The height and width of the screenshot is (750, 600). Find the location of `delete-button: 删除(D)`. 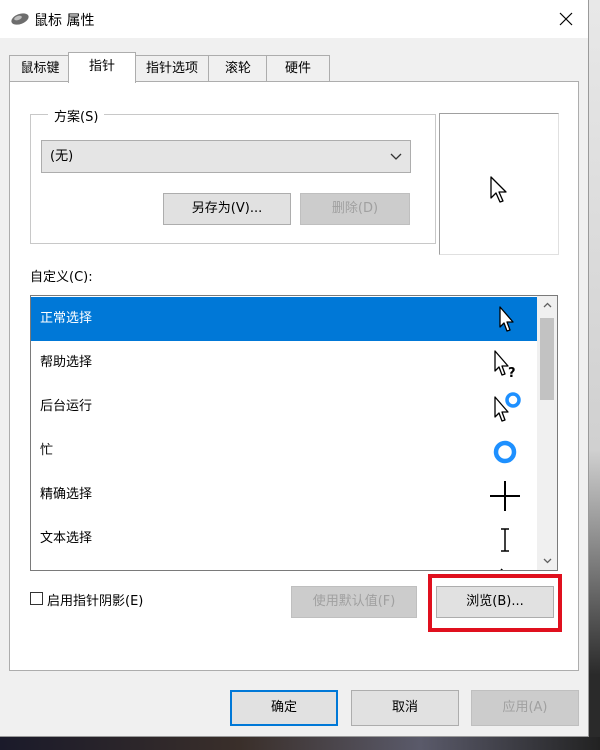

delete-button: 删除(D) is located at coordinates (355, 209).